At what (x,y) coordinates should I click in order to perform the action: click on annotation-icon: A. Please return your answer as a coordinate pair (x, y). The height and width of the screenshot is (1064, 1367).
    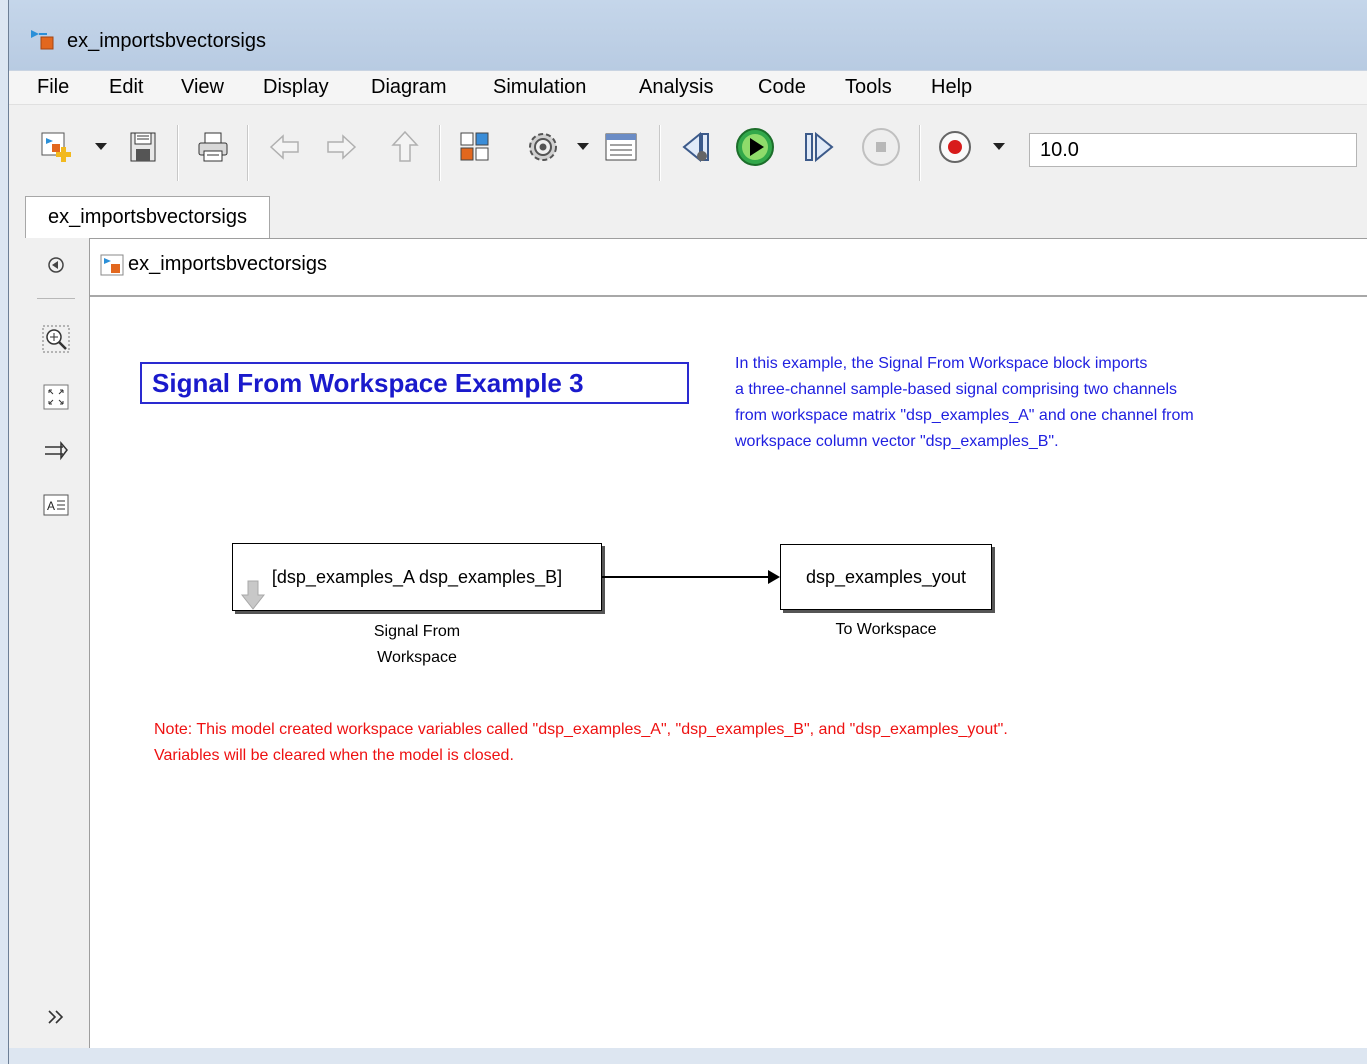
    Looking at the image, I should click on (56, 505).